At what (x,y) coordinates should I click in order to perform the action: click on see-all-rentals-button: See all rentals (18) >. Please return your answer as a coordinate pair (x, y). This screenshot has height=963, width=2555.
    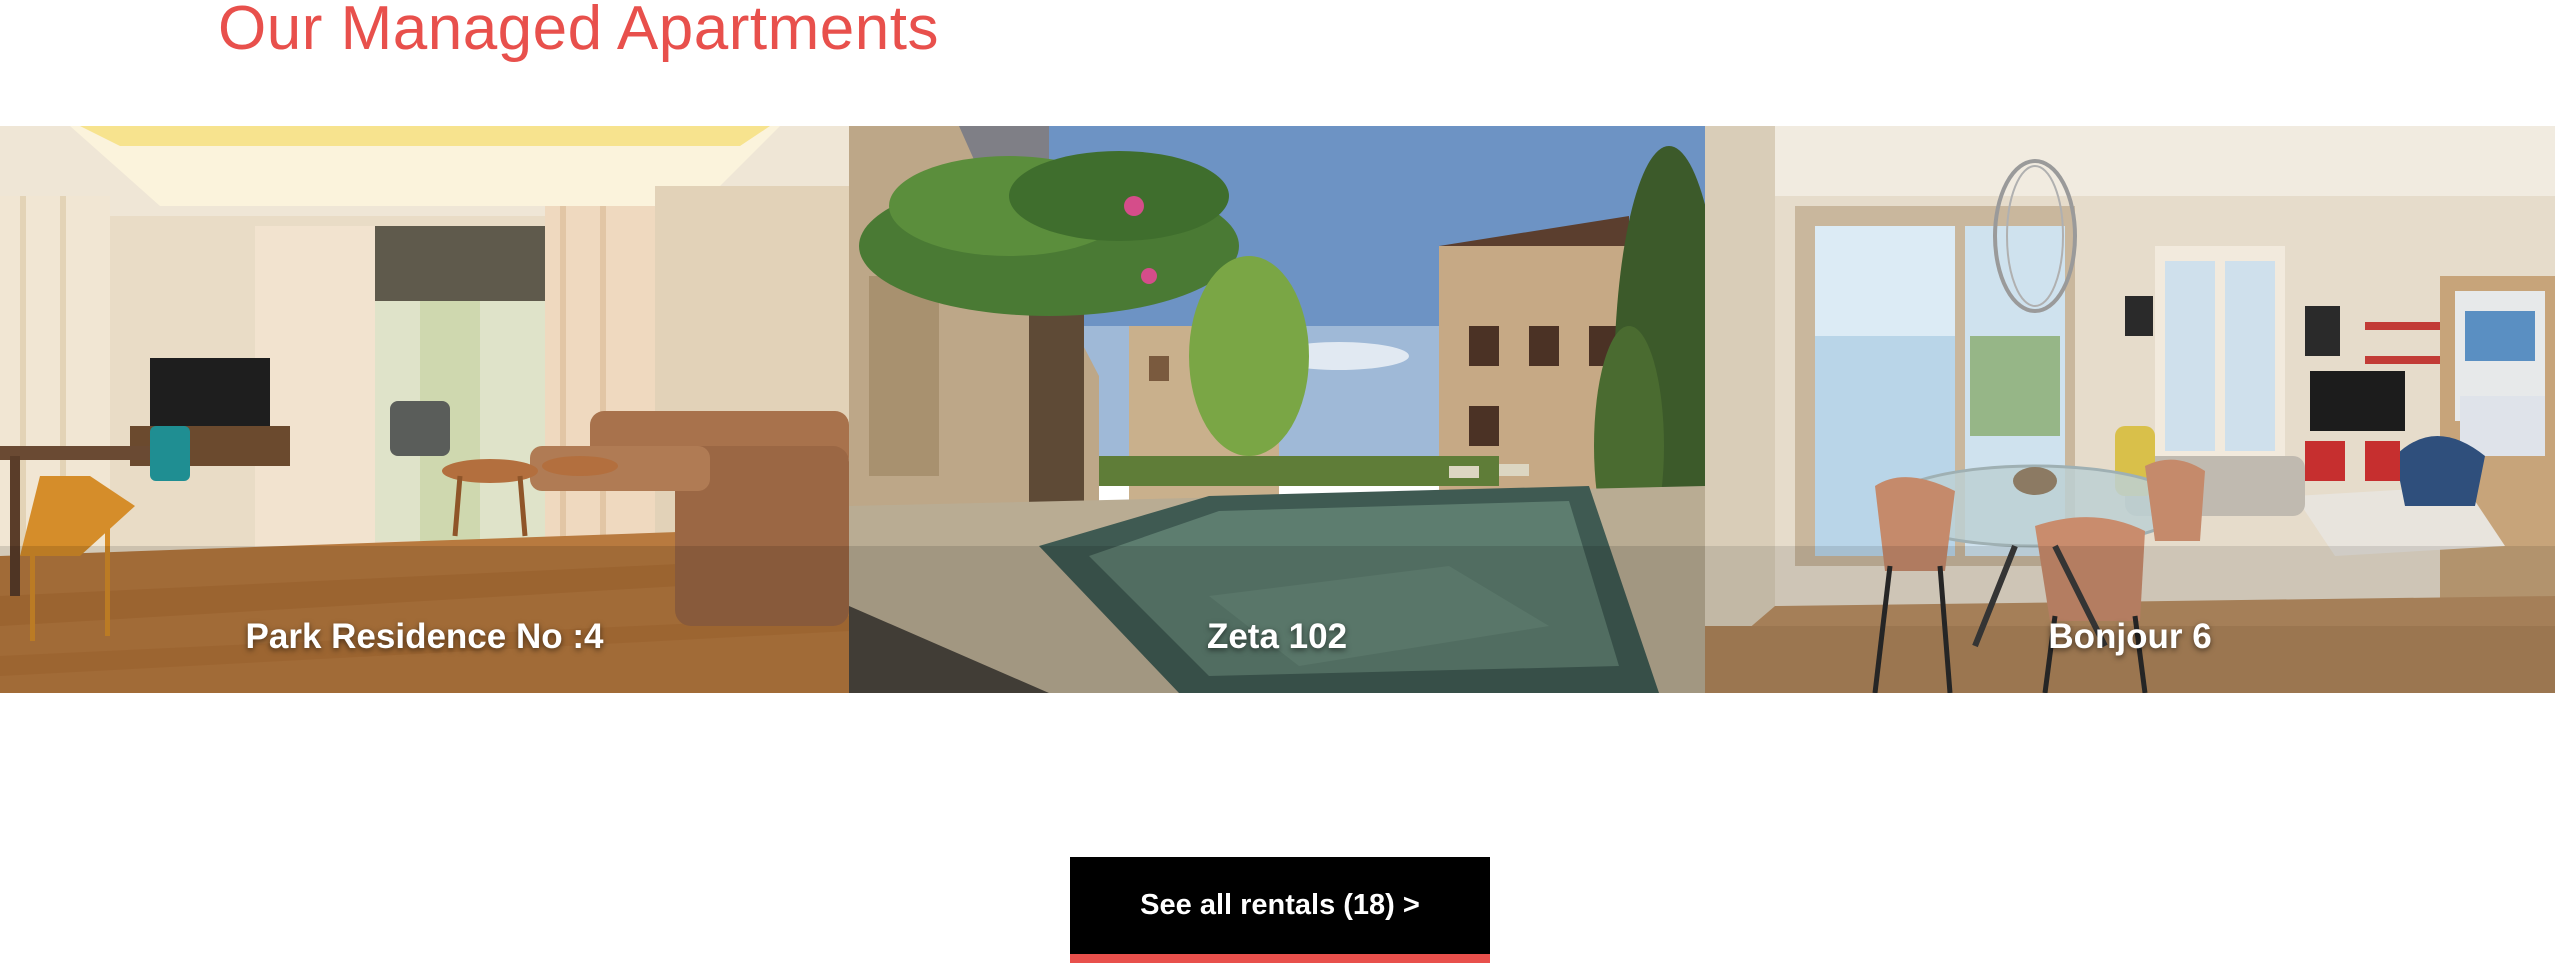
    Looking at the image, I should click on (1280, 910).